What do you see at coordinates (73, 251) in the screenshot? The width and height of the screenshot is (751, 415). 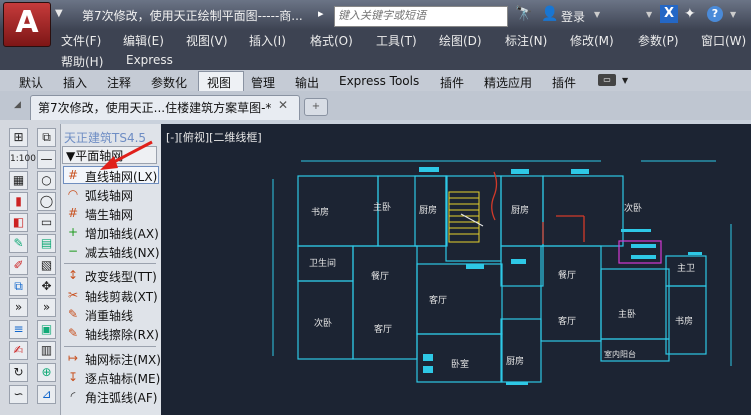 I see `palette-item-icon: −` at bounding box center [73, 251].